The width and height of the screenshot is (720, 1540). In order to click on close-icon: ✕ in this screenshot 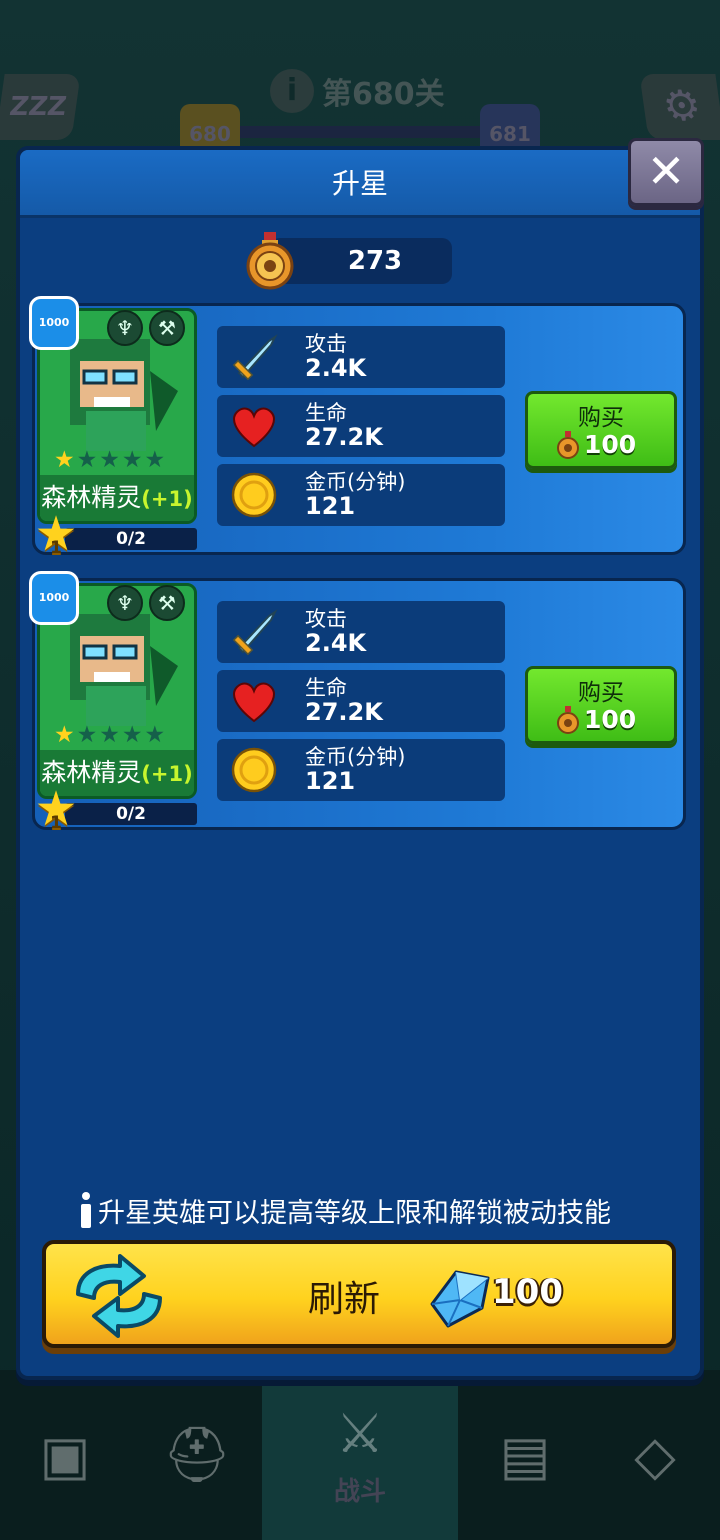, I will do `click(666, 171)`.